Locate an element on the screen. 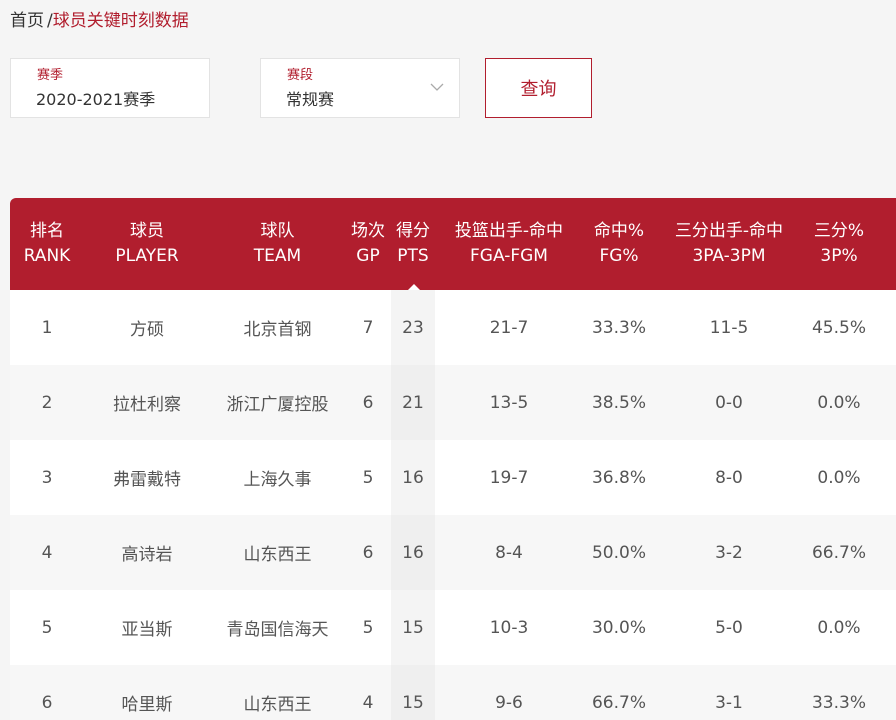  cell-fga-fgm: 8-4 is located at coordinates (509, 552).